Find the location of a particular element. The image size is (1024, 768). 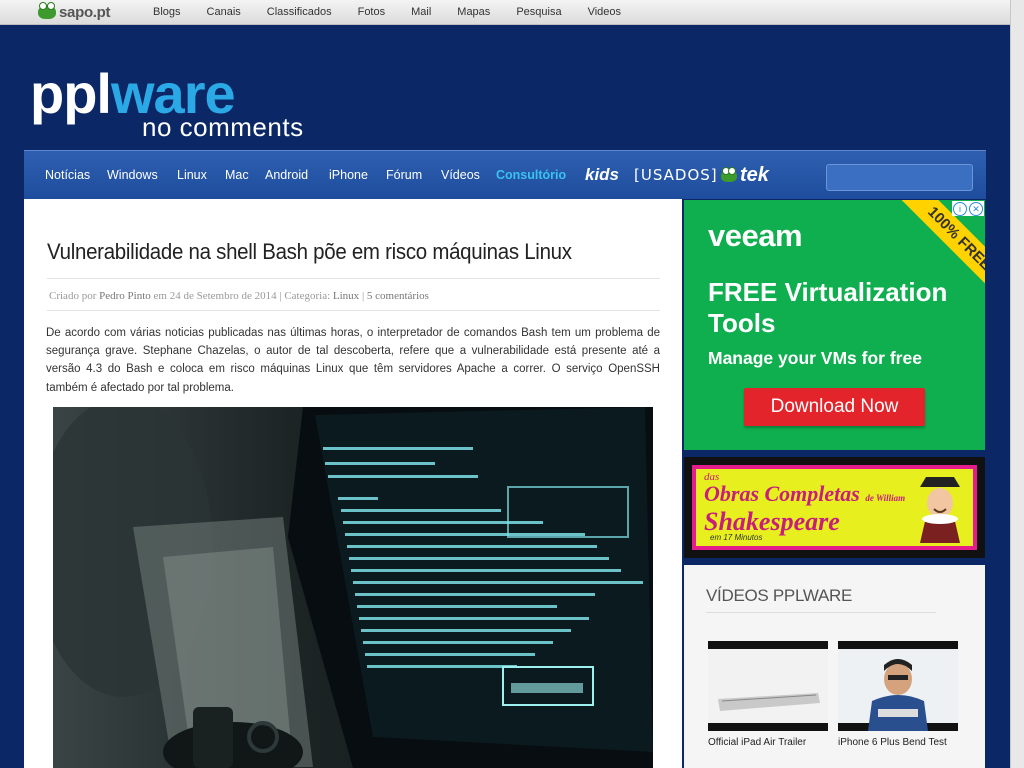

logo-ppl: ppl is located at coordinates (71, 93).